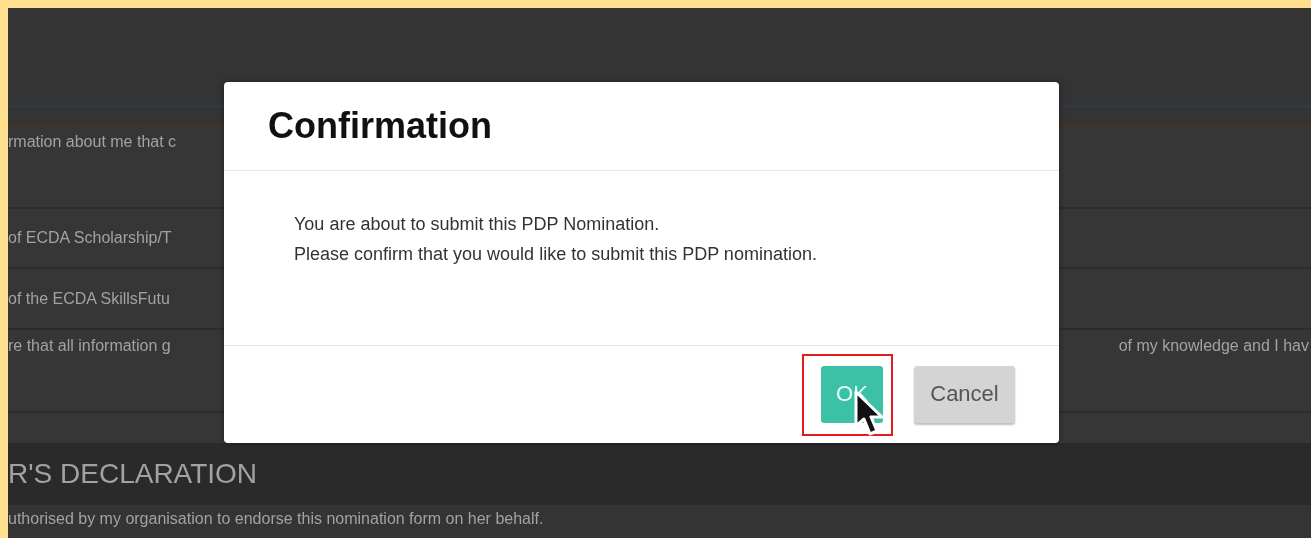 Image resolution: width=1311 pixels, height=538 pixels. I want to click on form-text: of my knowledge and I hav, so click(1213, 346).